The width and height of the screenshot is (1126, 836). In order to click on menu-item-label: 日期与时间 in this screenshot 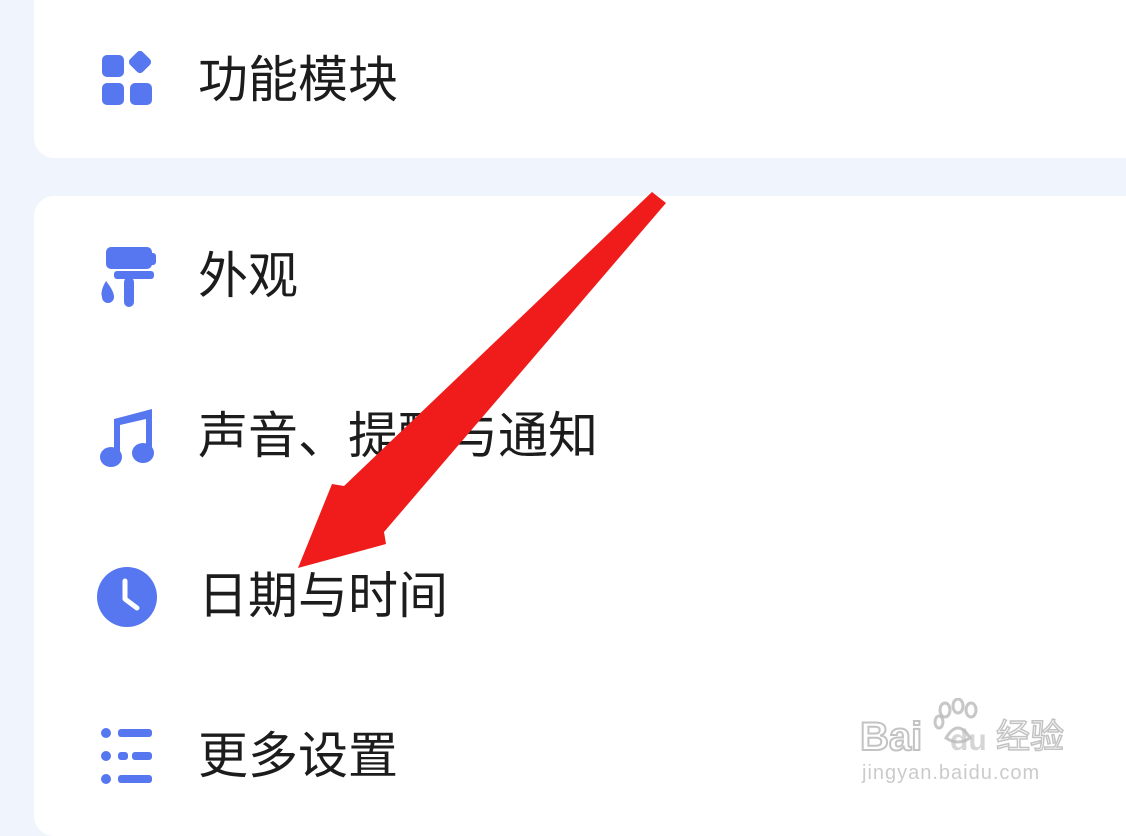, I will do `click(323, 596)`.